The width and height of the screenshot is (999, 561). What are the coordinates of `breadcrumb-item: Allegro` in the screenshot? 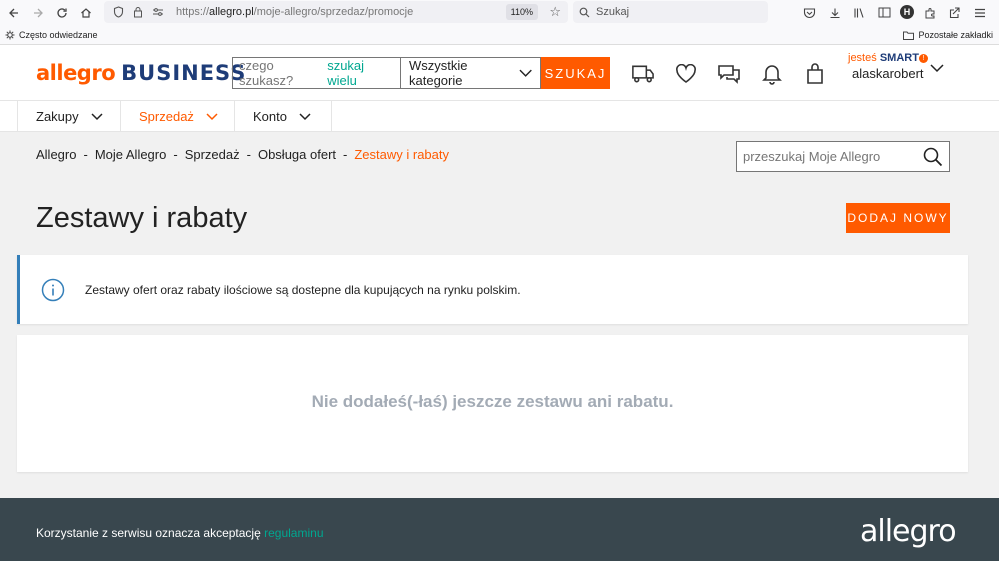 It's located at (56, 154).